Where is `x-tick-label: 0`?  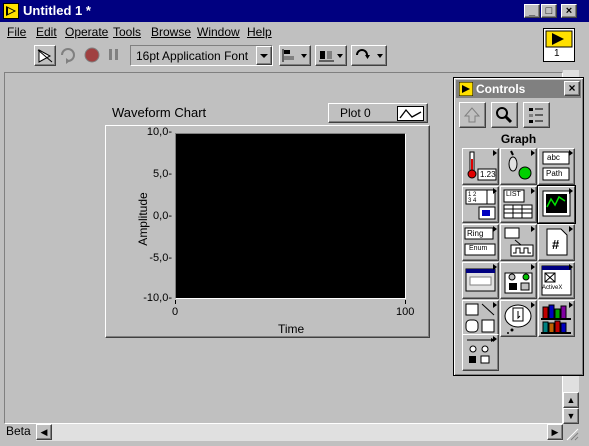
x-tick-label: 0 is located at coordinates (175, 312).